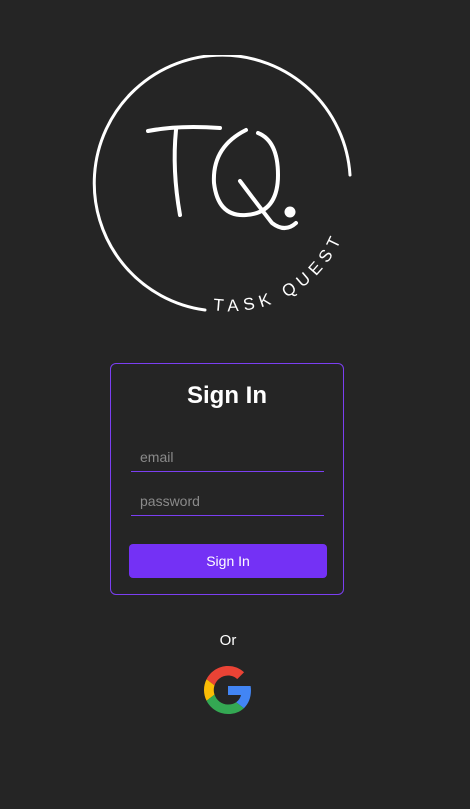  What do you see at coordinates (290, 212) in the screenshot?
I see `logo-dot` at bounding box center [290, 212].